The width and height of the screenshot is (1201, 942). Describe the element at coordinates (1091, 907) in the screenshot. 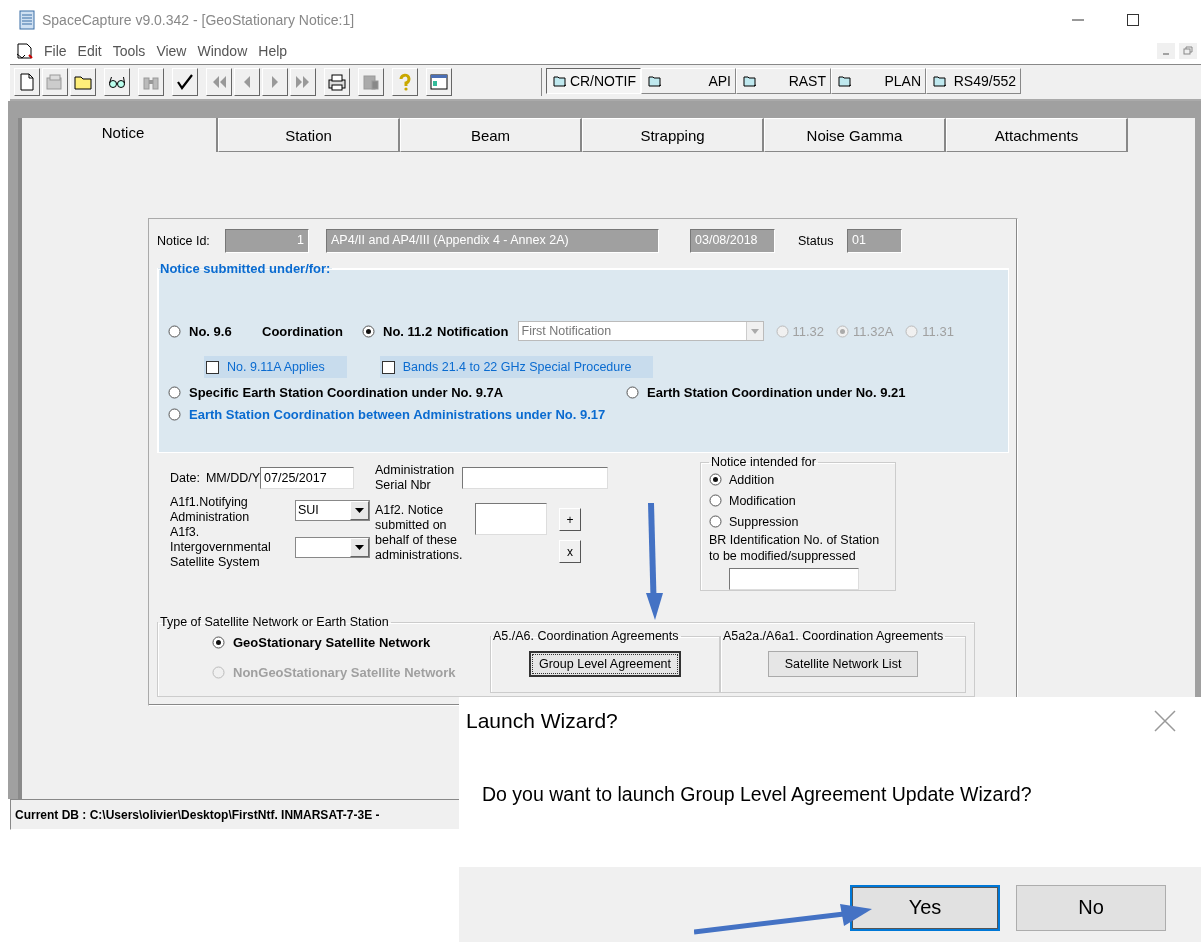

I see `dialog-button: No` at that location.